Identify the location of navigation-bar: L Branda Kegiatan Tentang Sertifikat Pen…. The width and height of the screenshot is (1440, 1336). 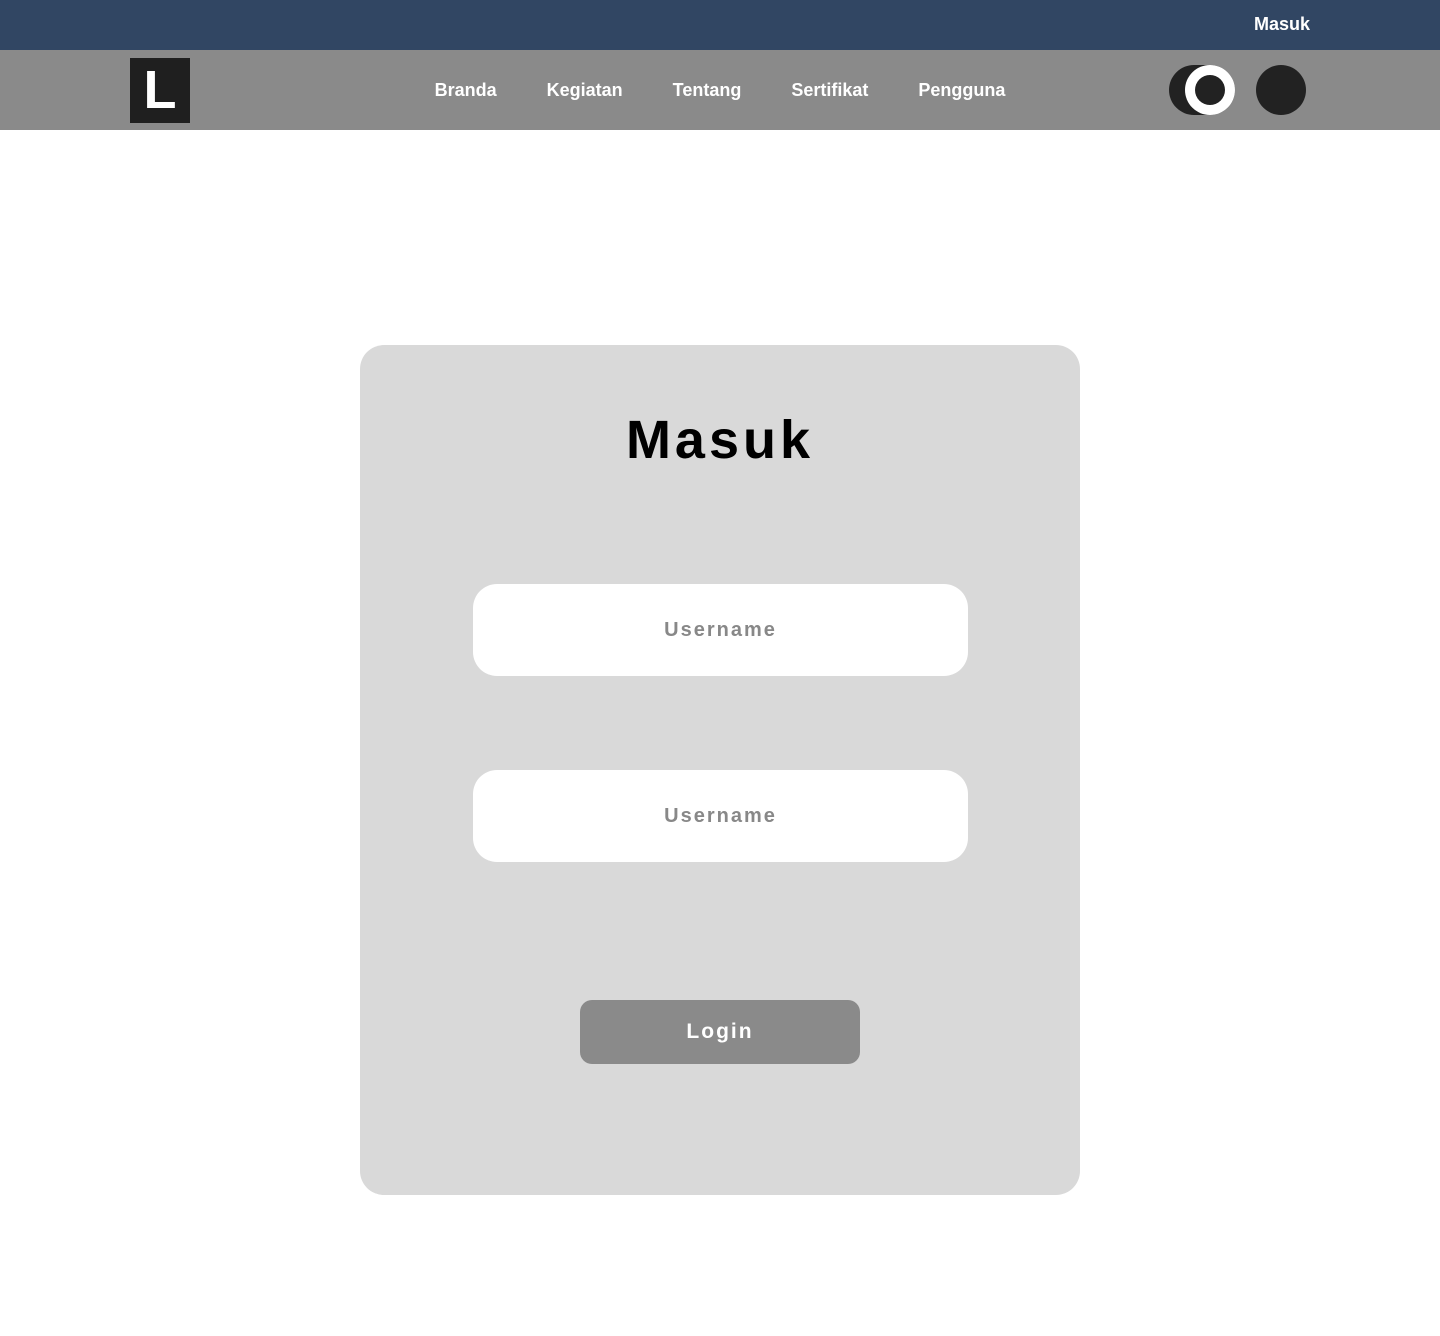
(720, 90).